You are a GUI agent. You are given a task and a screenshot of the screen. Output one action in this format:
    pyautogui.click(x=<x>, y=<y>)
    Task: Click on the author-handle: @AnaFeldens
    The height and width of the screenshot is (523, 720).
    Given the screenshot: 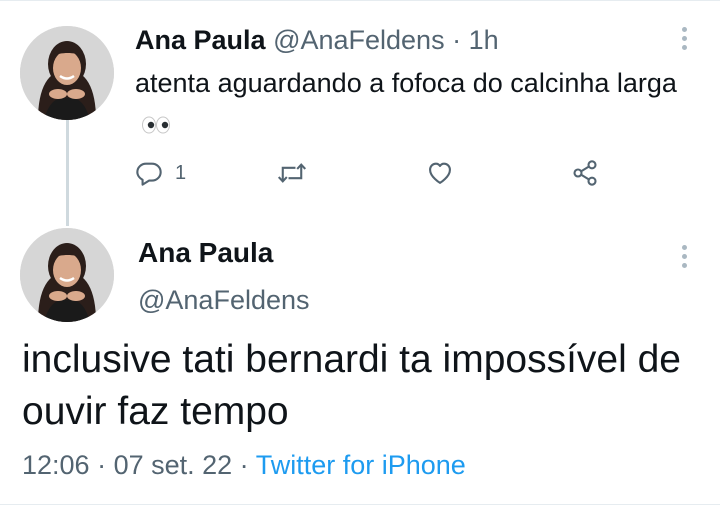 What is the action you would take?
    pyautogui.click(x=359, y=40)
    